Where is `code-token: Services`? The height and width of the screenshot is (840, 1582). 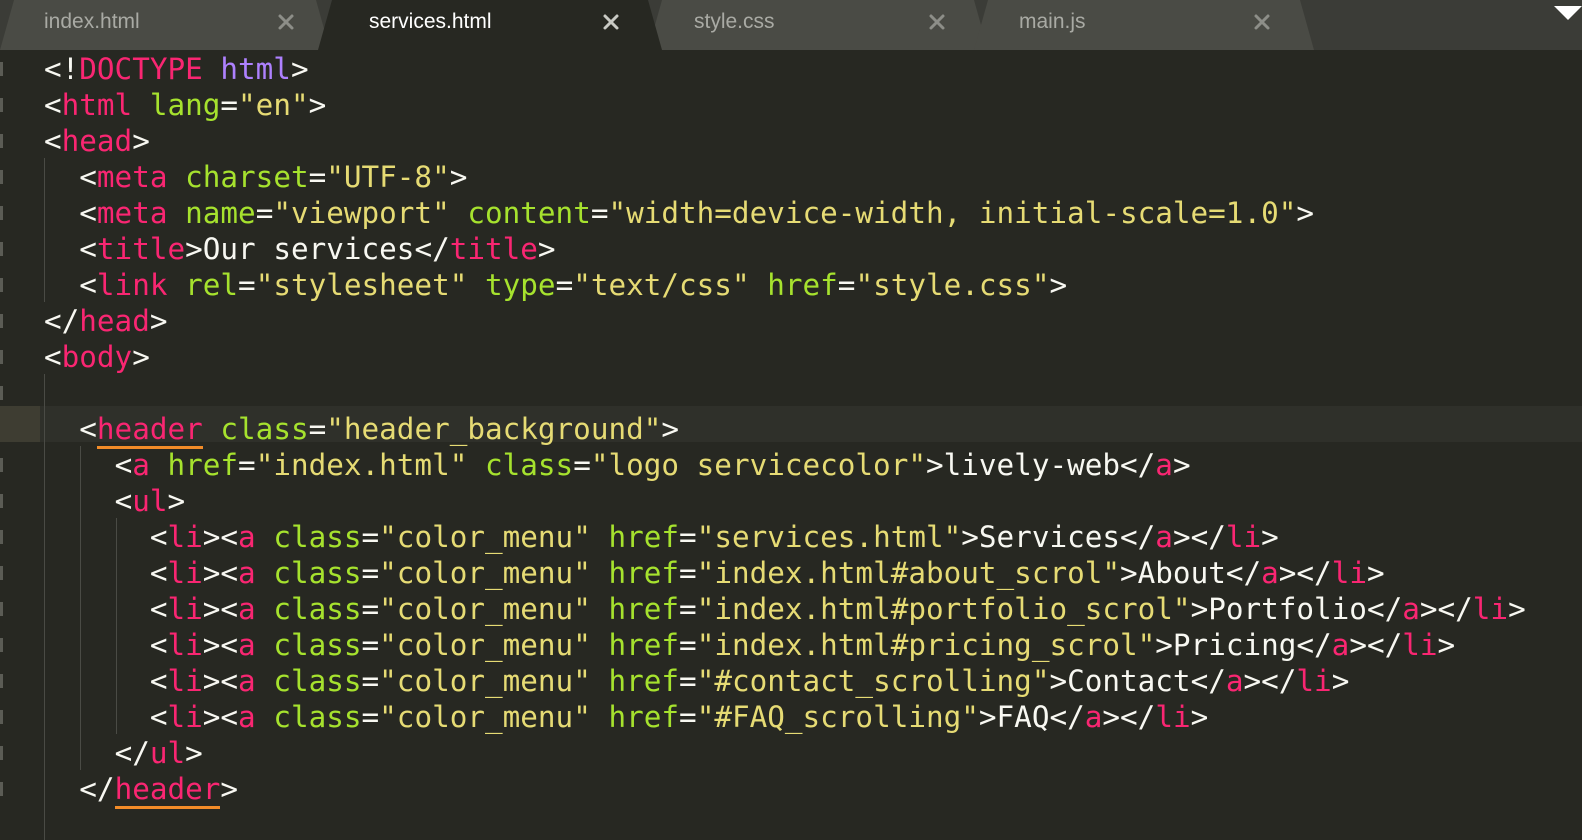
code-token: Services is located at coordinates (1049, 537).